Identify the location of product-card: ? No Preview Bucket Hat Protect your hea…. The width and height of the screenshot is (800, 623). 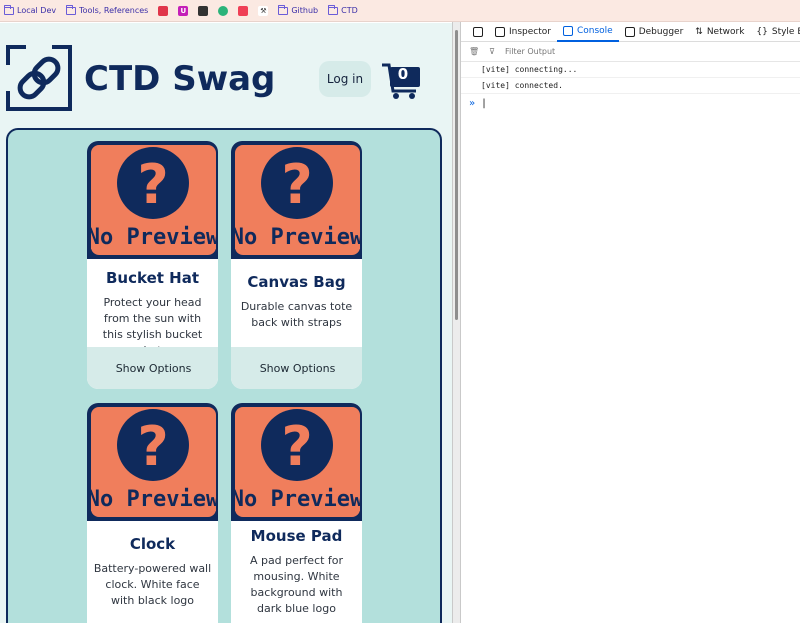
(152, 265).